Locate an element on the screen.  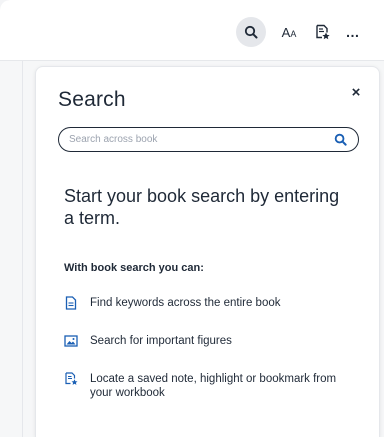
search-box is located at coordinates (208, 139).